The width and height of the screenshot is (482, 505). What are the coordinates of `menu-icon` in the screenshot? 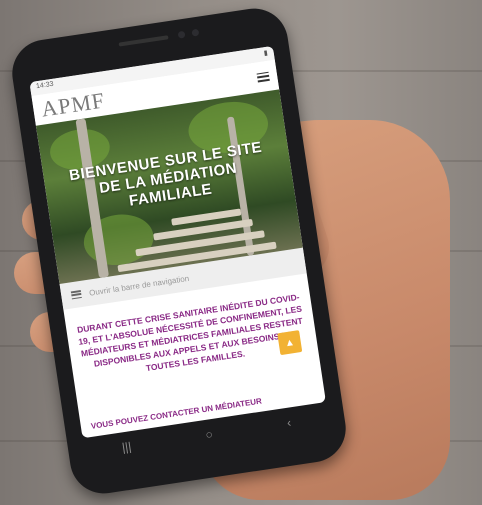 It's located at (263, 76).